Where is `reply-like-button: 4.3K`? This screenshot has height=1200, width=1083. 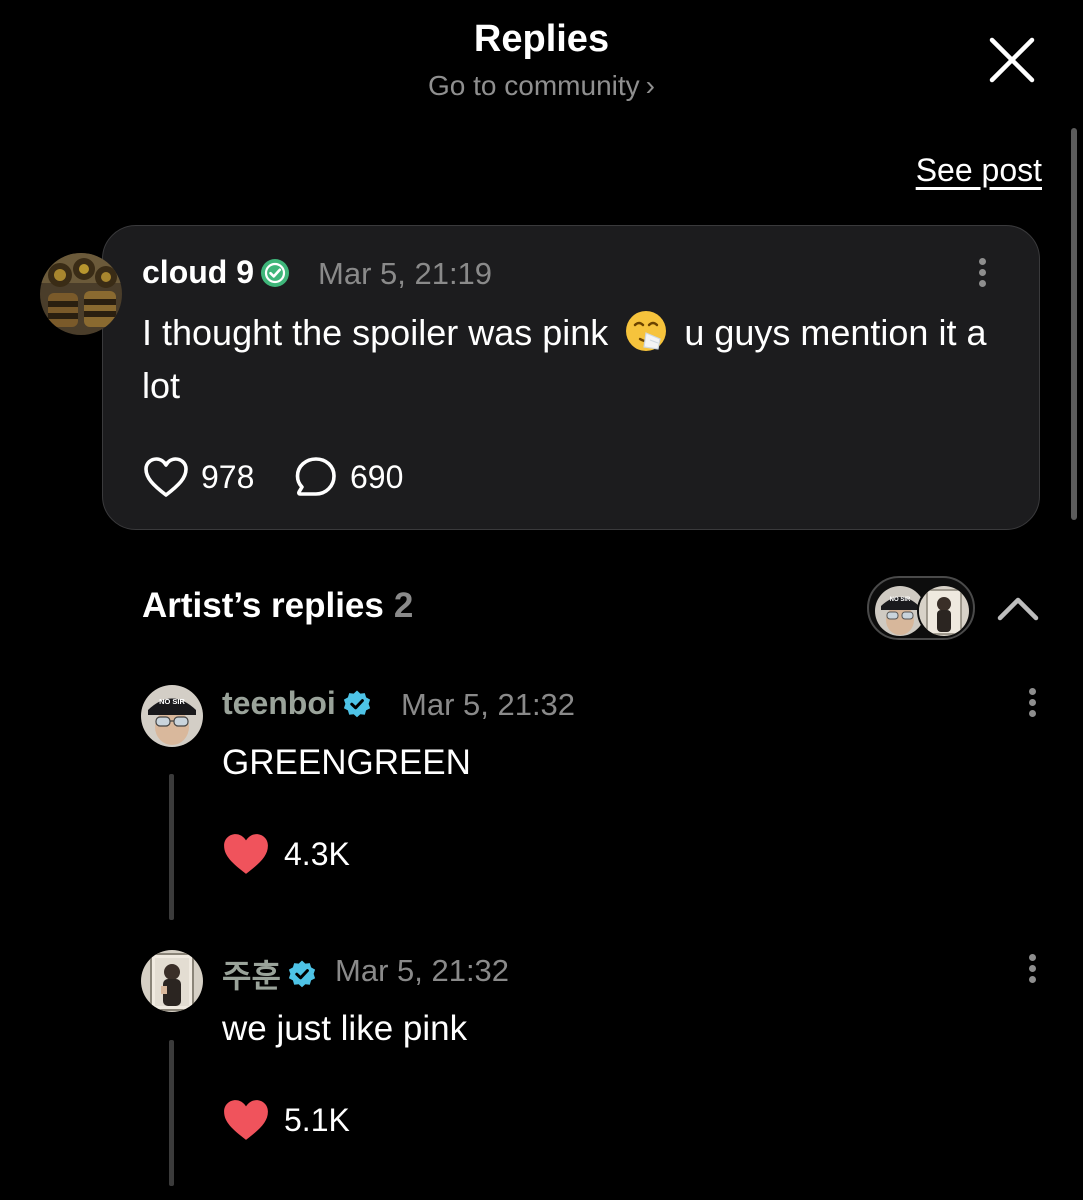
reply-like-button: 4.3K is located at coordinates (286, 854).